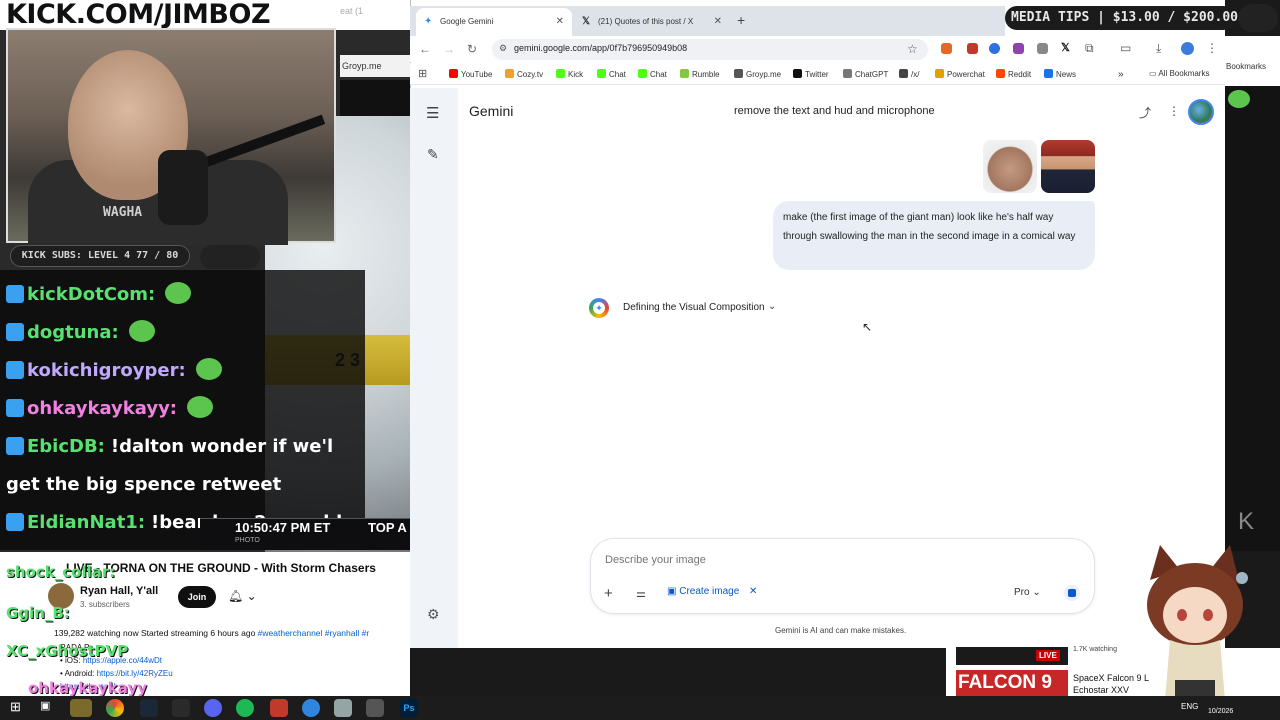 This screenshot has height=720, width=1280. Describe the element at coordinates (1012, 683) in the screenshot. I see `falcon-thumbnail: FALCON 9` at that location.